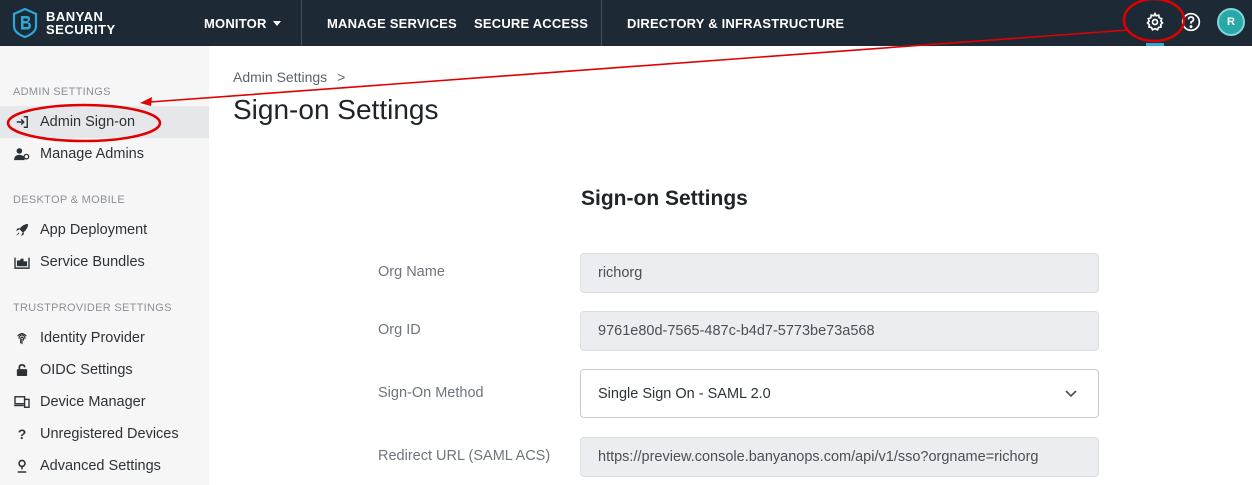  Describe the element at coordinates (280, 77) in the screenshot. I see `breadcrumb-admin-settings: Admin Settings` at that location.